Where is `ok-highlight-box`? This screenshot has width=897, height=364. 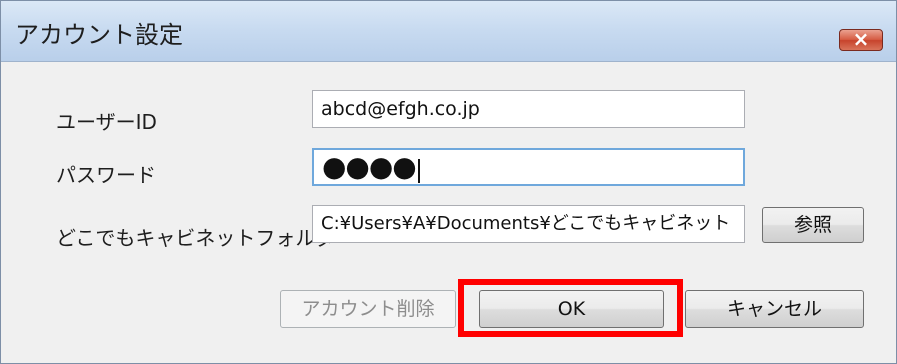
ok-highlight-box is located at coordinates (570, 308).